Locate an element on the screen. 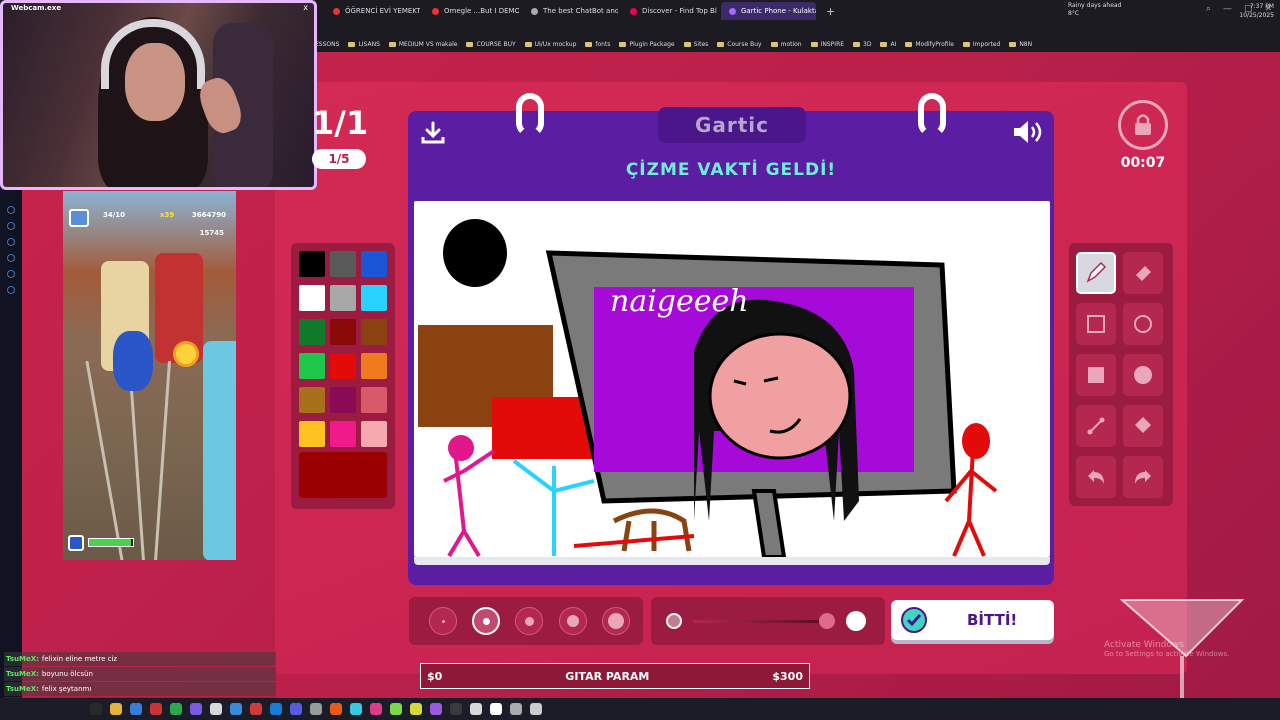  bucket-icon is located at coordinates (1143, 426).